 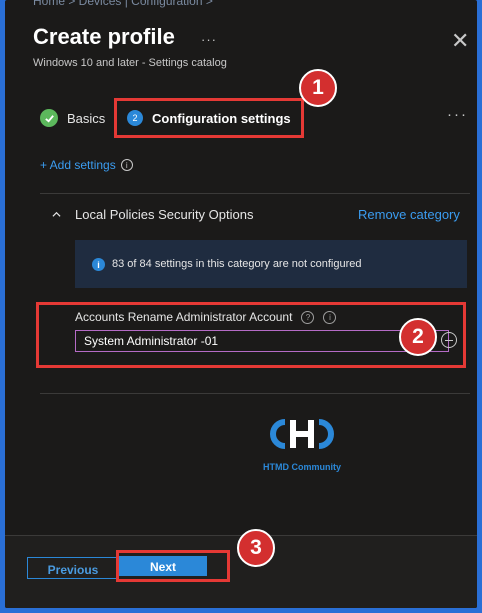 I want to click on previous-button: Previous, so click(x=73, y=568).